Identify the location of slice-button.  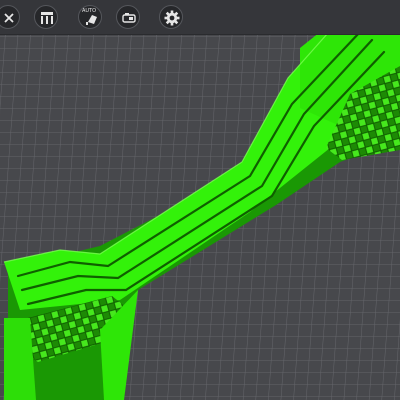
(128, 17).